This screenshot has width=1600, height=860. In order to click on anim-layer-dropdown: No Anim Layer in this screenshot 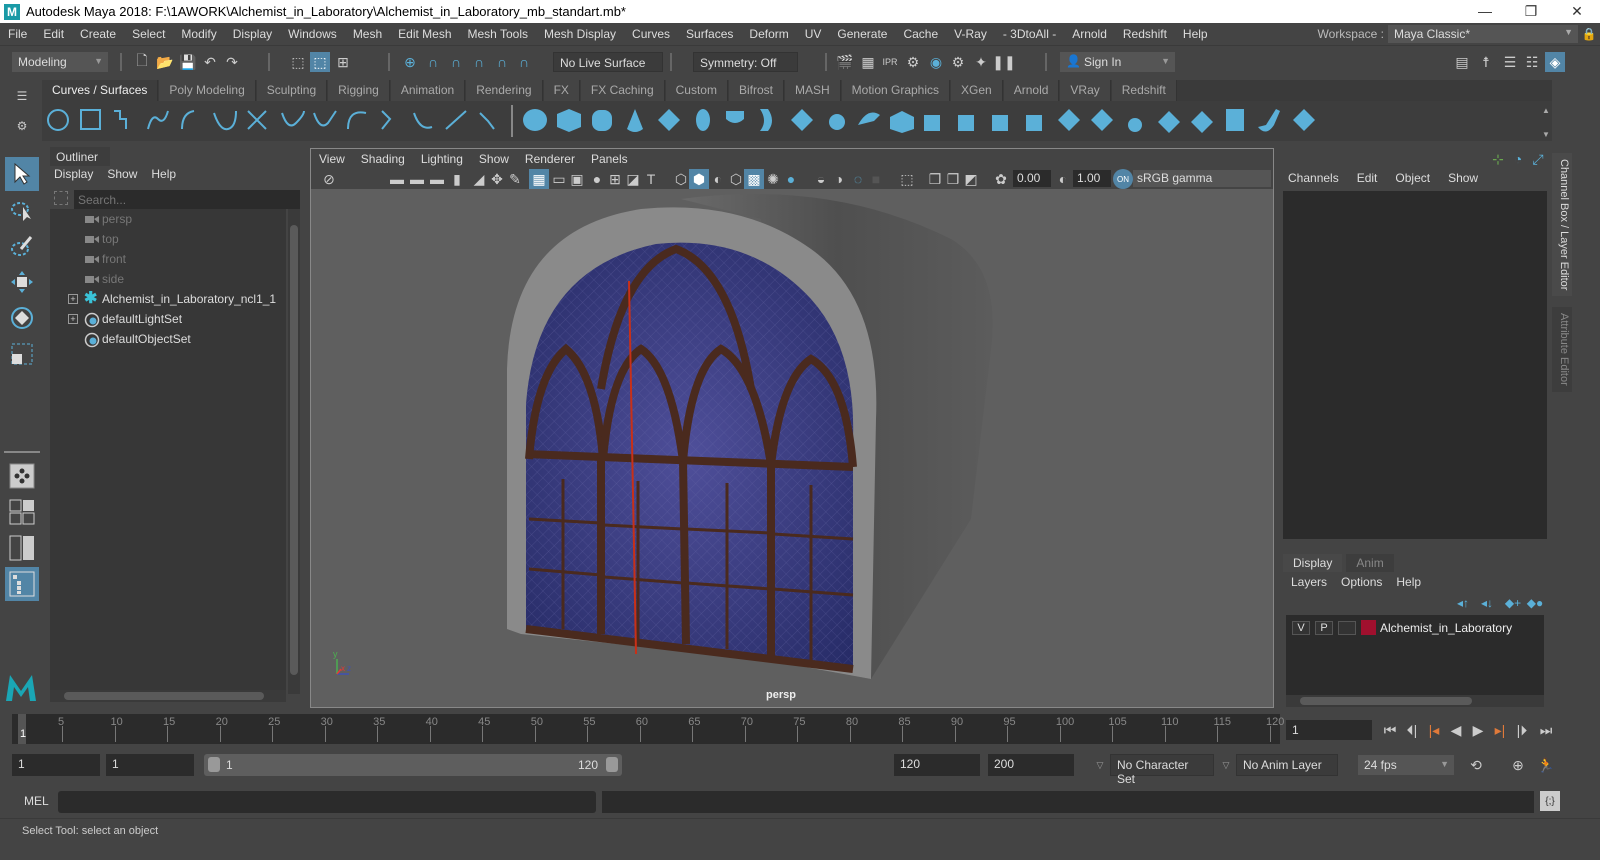, I will do `click(1287, 765)`.